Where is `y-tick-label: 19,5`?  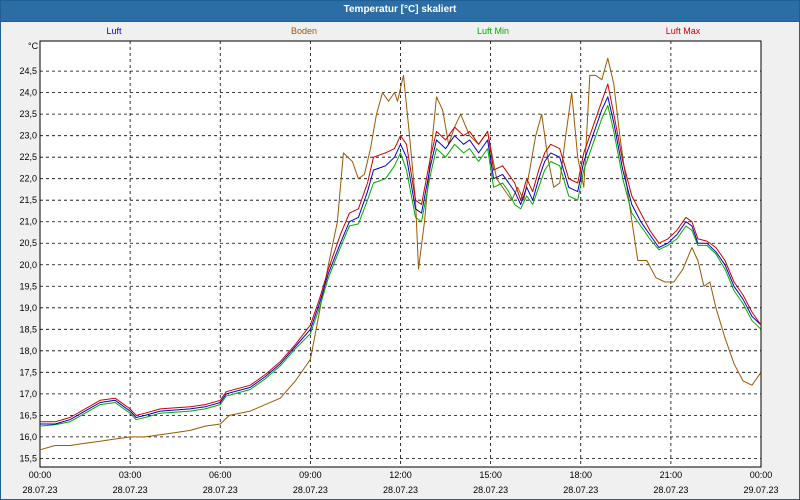 y-tick-label: 19,5 is located at coordinates (28, 286).